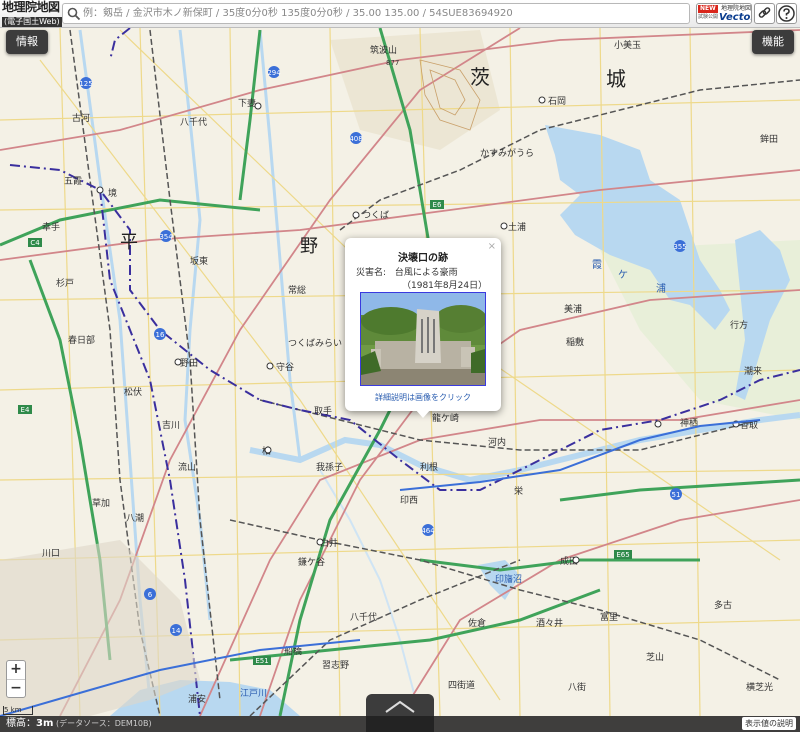  What do you see at coordinates (423, 258) in the screenshot?
I see `popup-title: 決壊口の跡` at bounding box center [423, 258].